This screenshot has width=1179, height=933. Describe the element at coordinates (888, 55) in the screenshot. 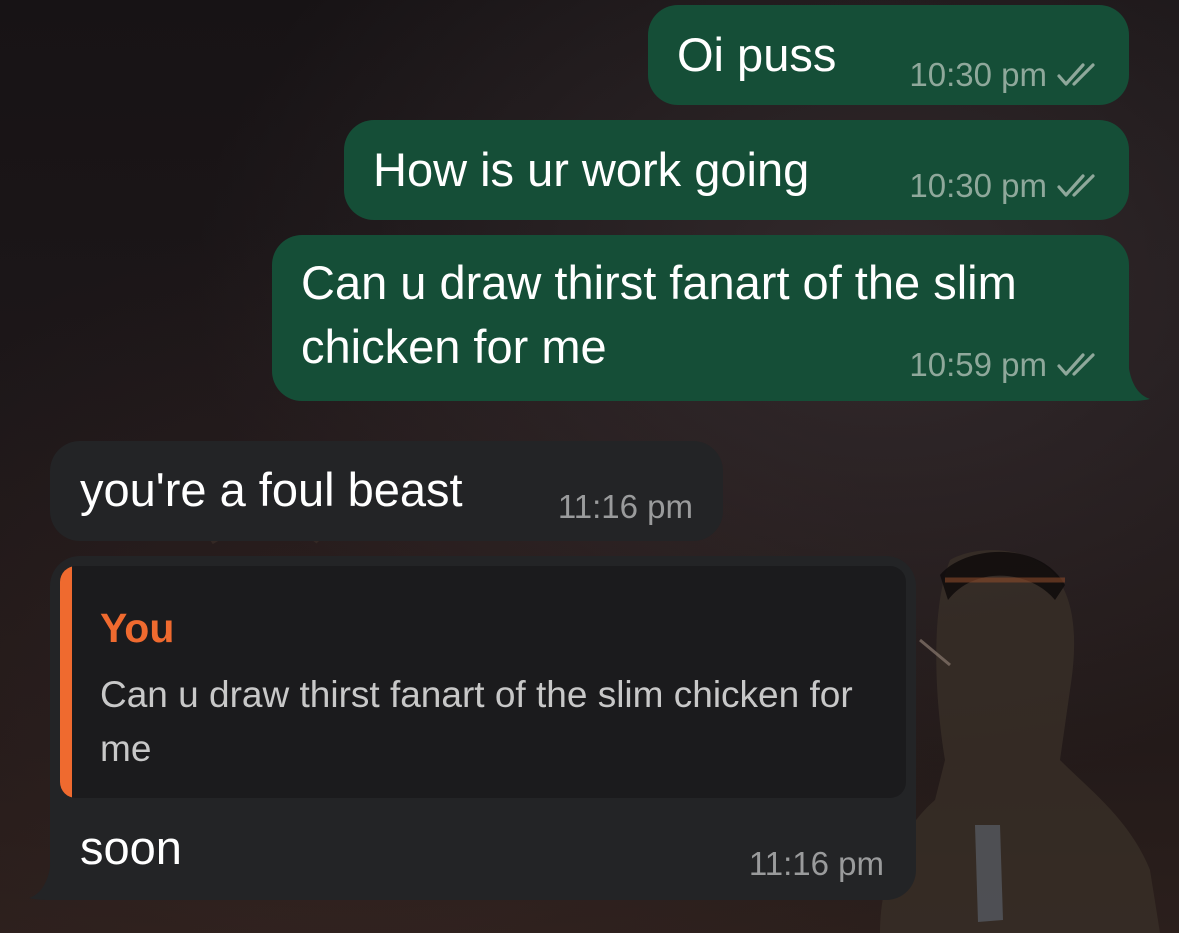

I see `message-bubble-outgoing: Oi puss 10:30 pm` at that location.